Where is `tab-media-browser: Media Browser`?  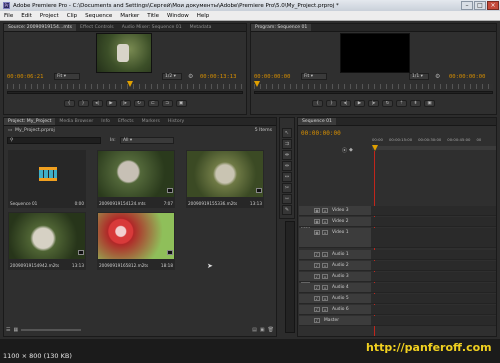 tab-media-browser: Media Browser is located at coordinates (76, 121).